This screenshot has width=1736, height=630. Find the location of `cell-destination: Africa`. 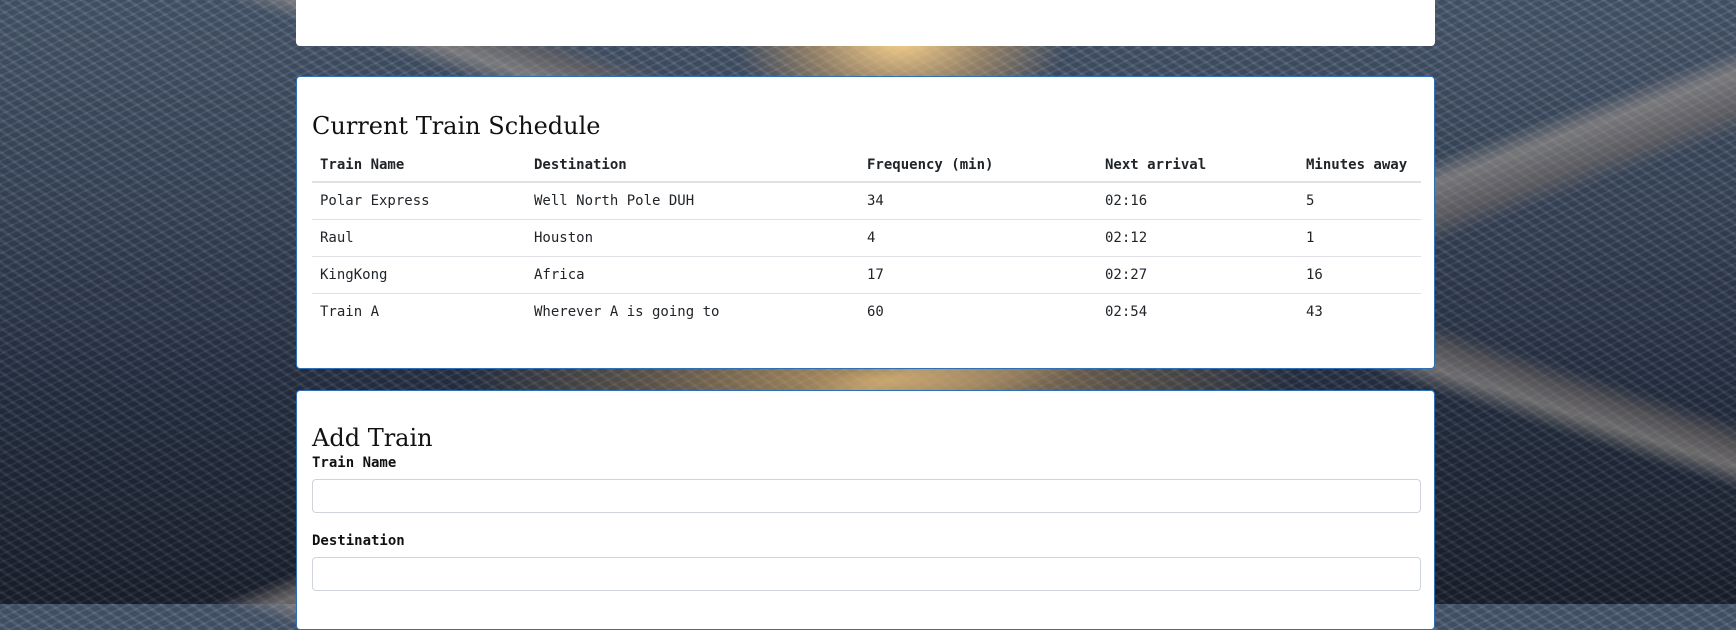

cell-destination: Africa is located at coordinates (692, 275).